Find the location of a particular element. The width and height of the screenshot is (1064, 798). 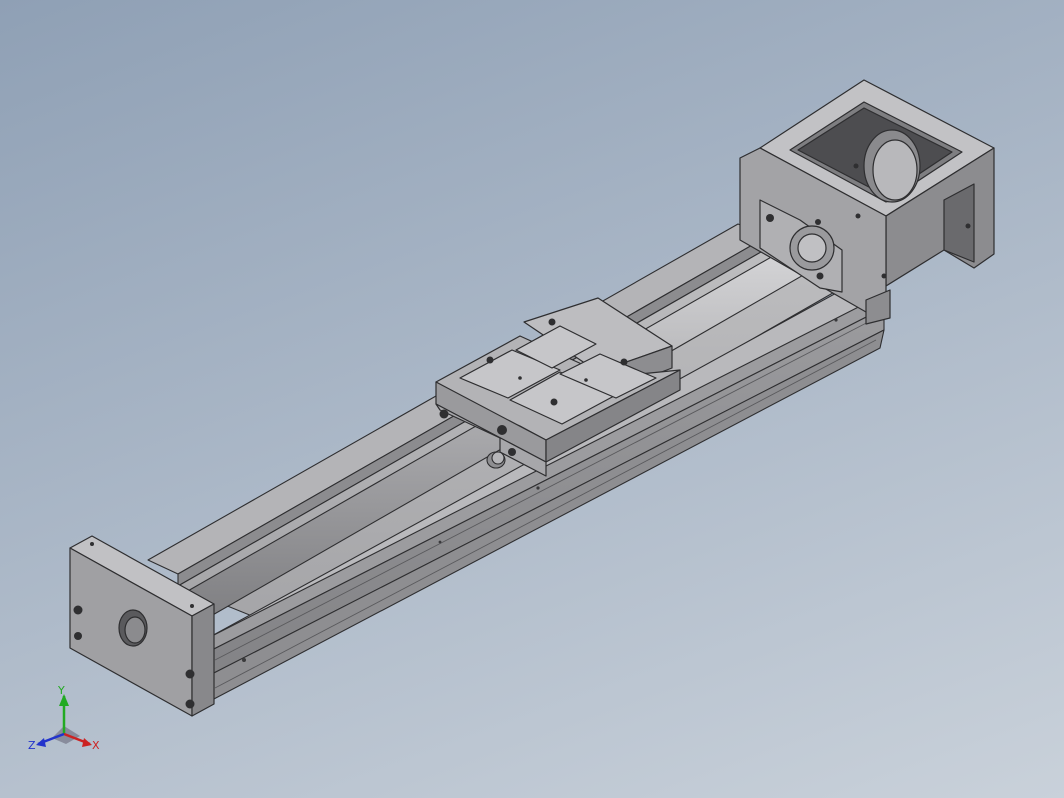

view-orientation-triad: Y X Z is located at coordinates (67, 724).